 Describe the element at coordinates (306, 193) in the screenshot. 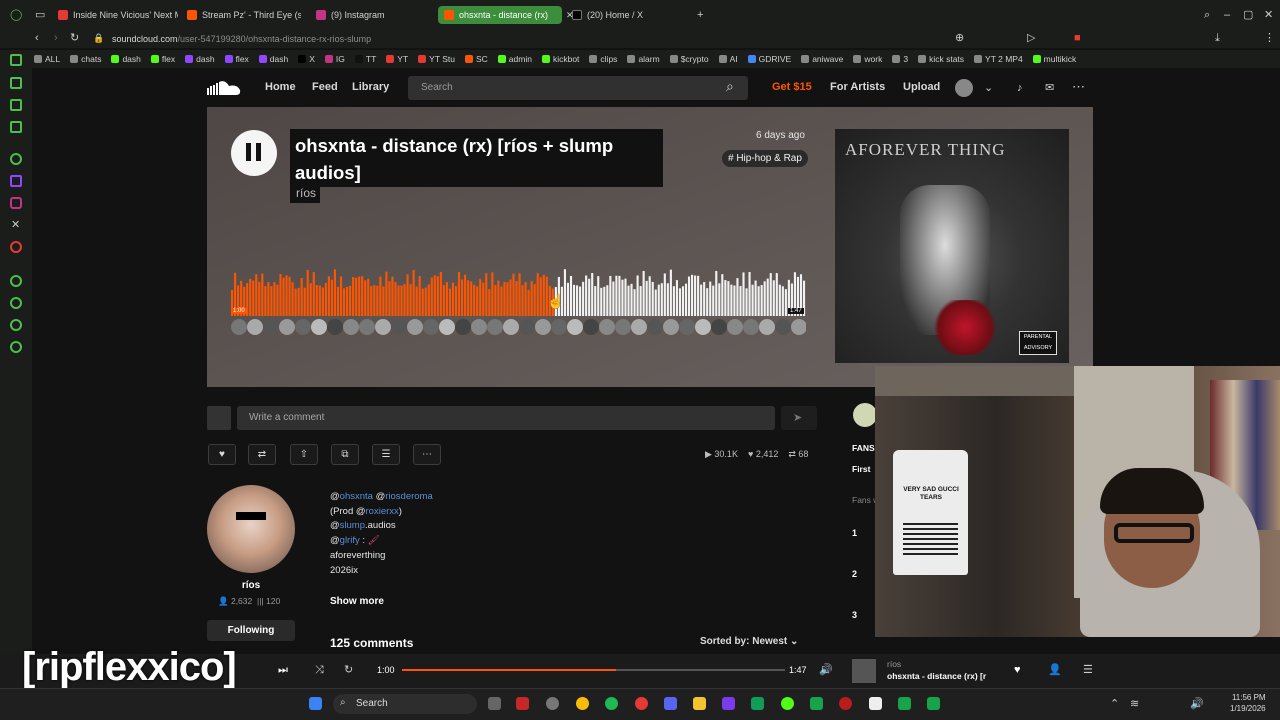

I see `track-artist: ríos` at that location.